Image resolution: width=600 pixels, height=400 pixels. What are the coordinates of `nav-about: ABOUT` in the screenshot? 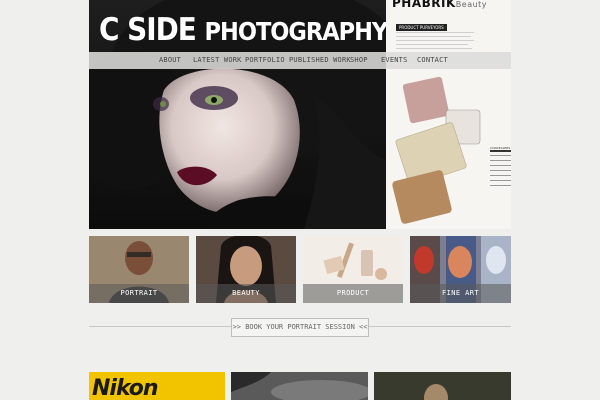 It's located at (170, 60).